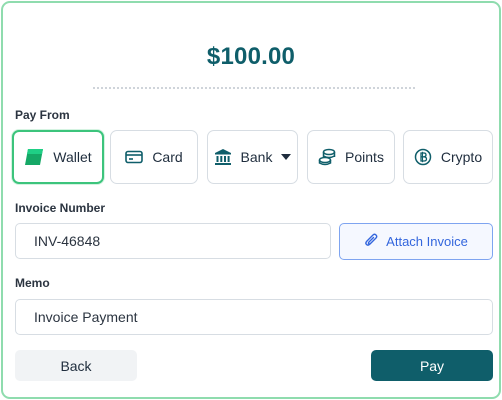 The height and width of the screenshot is (400, 502). I want to click on method-points-label: Points, so click(364, 157).